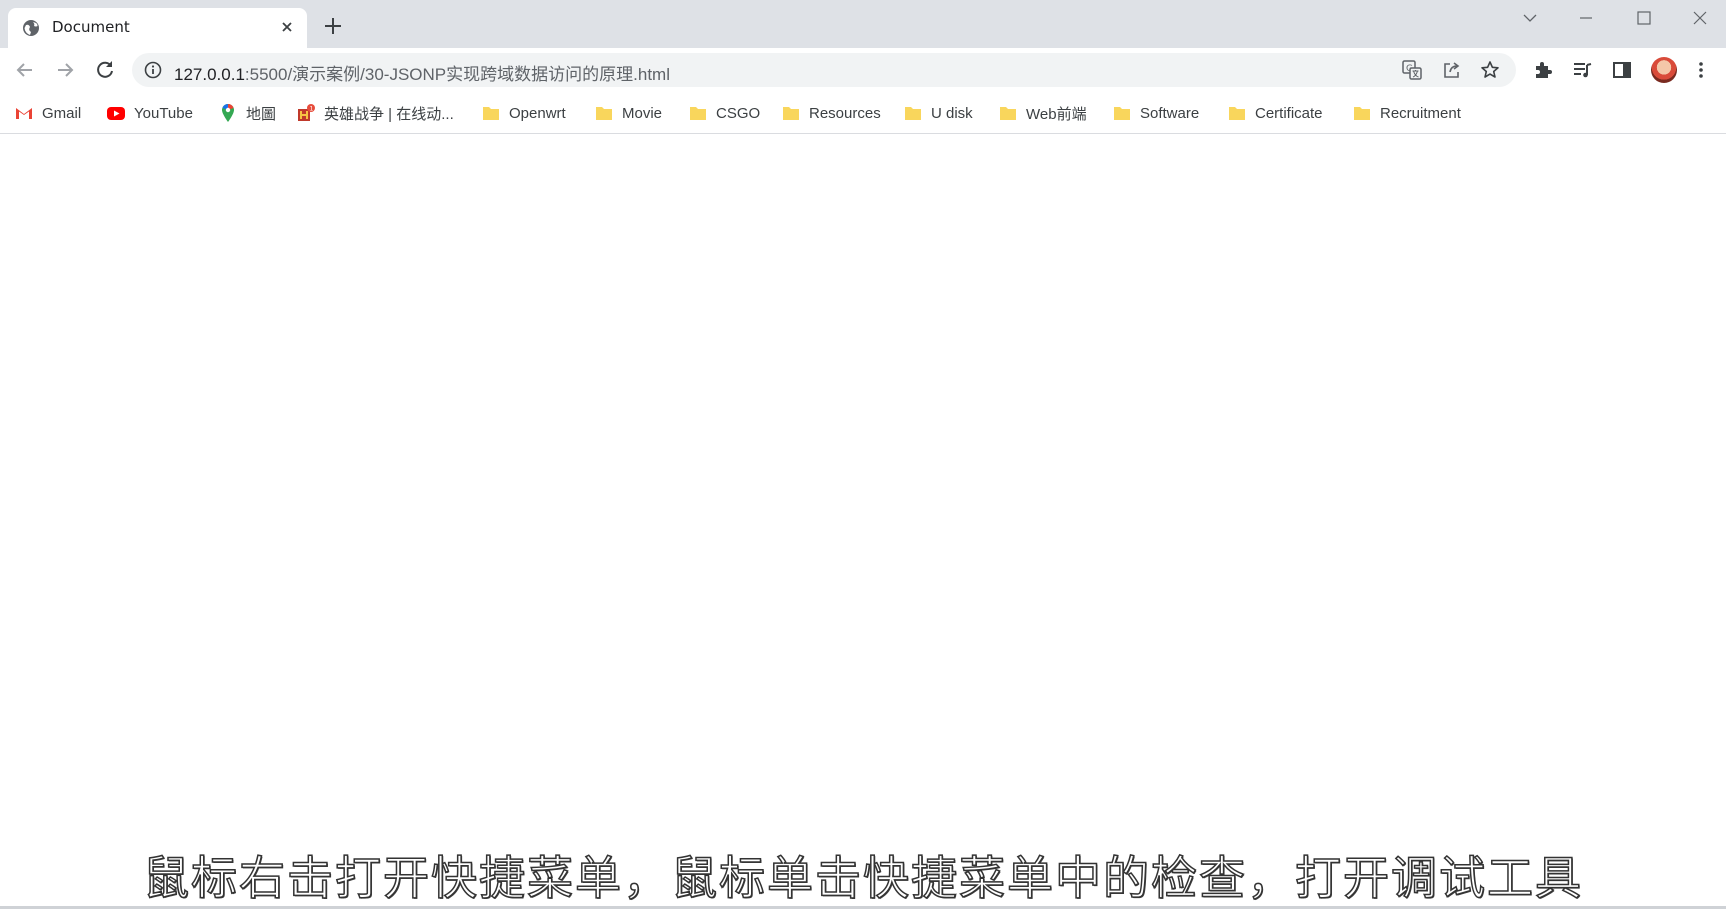 The image size is (1726, 909). What do you see at coordinates (1530, 18) in the screenshot?
I see `chevron-down-icon` at bounding box center [1530, 18].